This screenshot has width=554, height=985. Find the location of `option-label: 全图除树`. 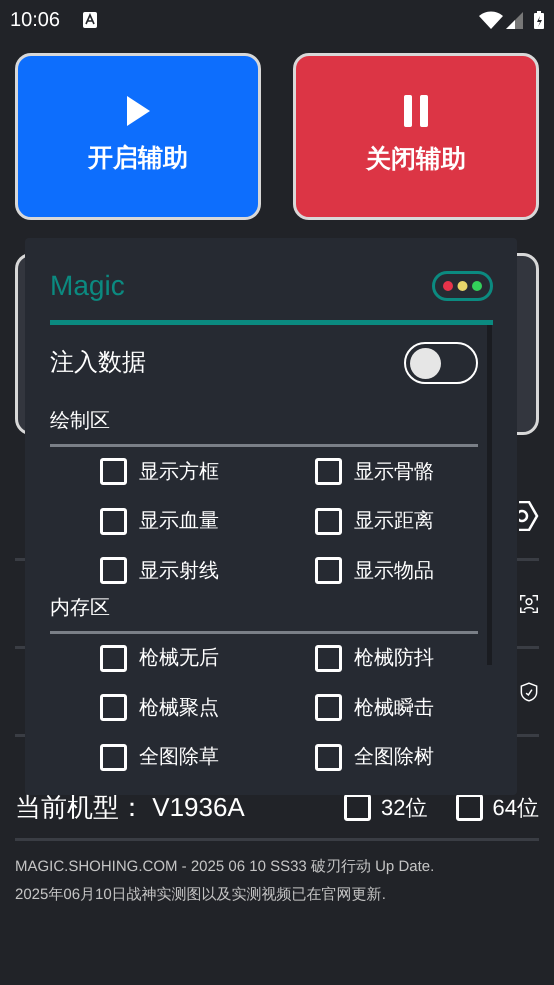

option-label: 全图除树 is located at coordinates (394, 757).